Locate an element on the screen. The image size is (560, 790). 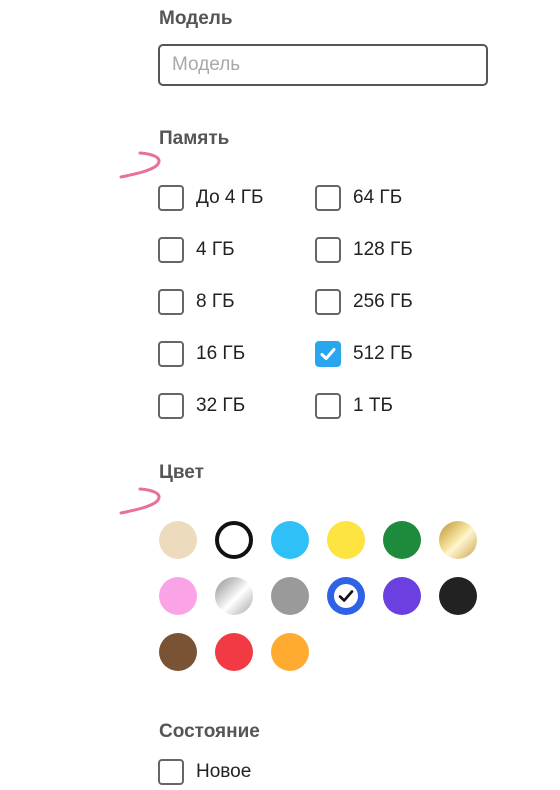
checkbox-checked is located at coordinates (328, 354).